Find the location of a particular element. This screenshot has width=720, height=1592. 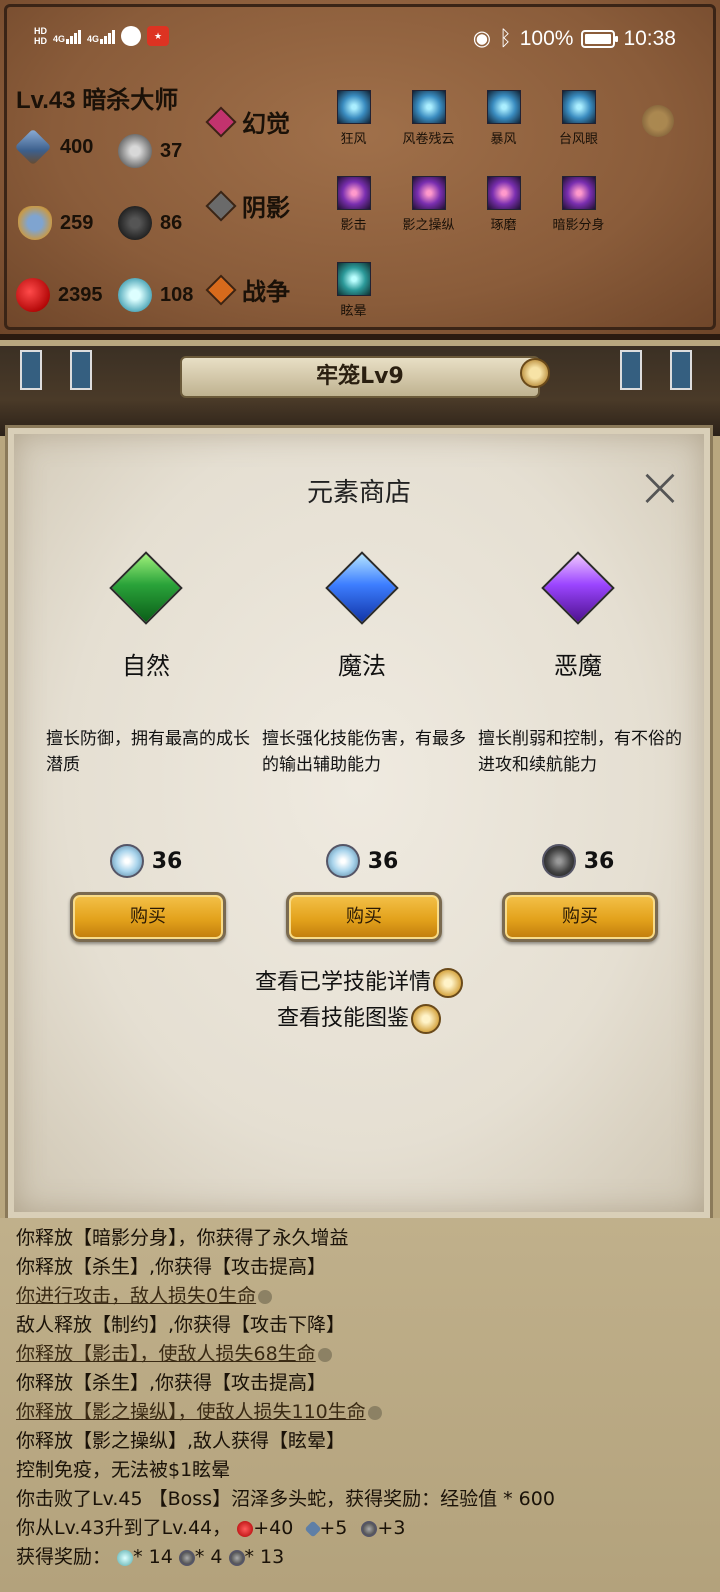

illusion-skills: 狂风 风卷残云 暴风 台风眼 is located at coordinates (466, 118).